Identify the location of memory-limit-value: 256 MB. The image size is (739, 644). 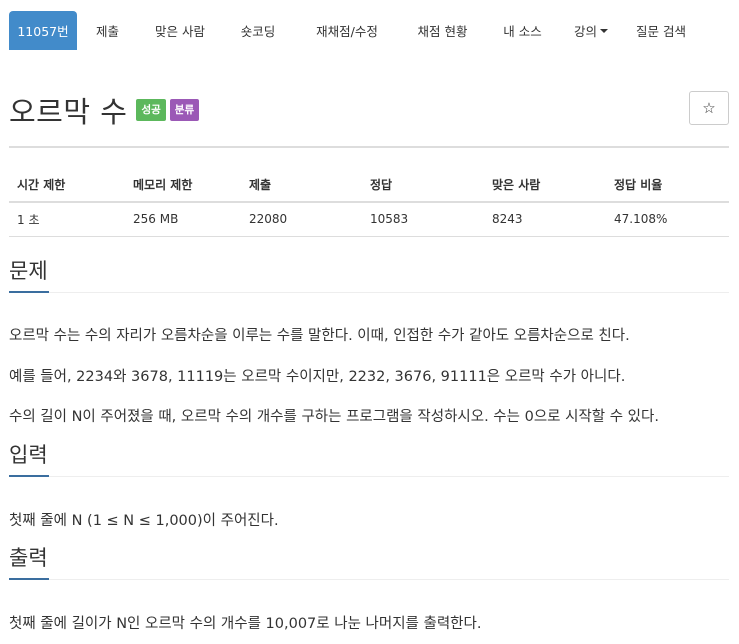
(183, 219).